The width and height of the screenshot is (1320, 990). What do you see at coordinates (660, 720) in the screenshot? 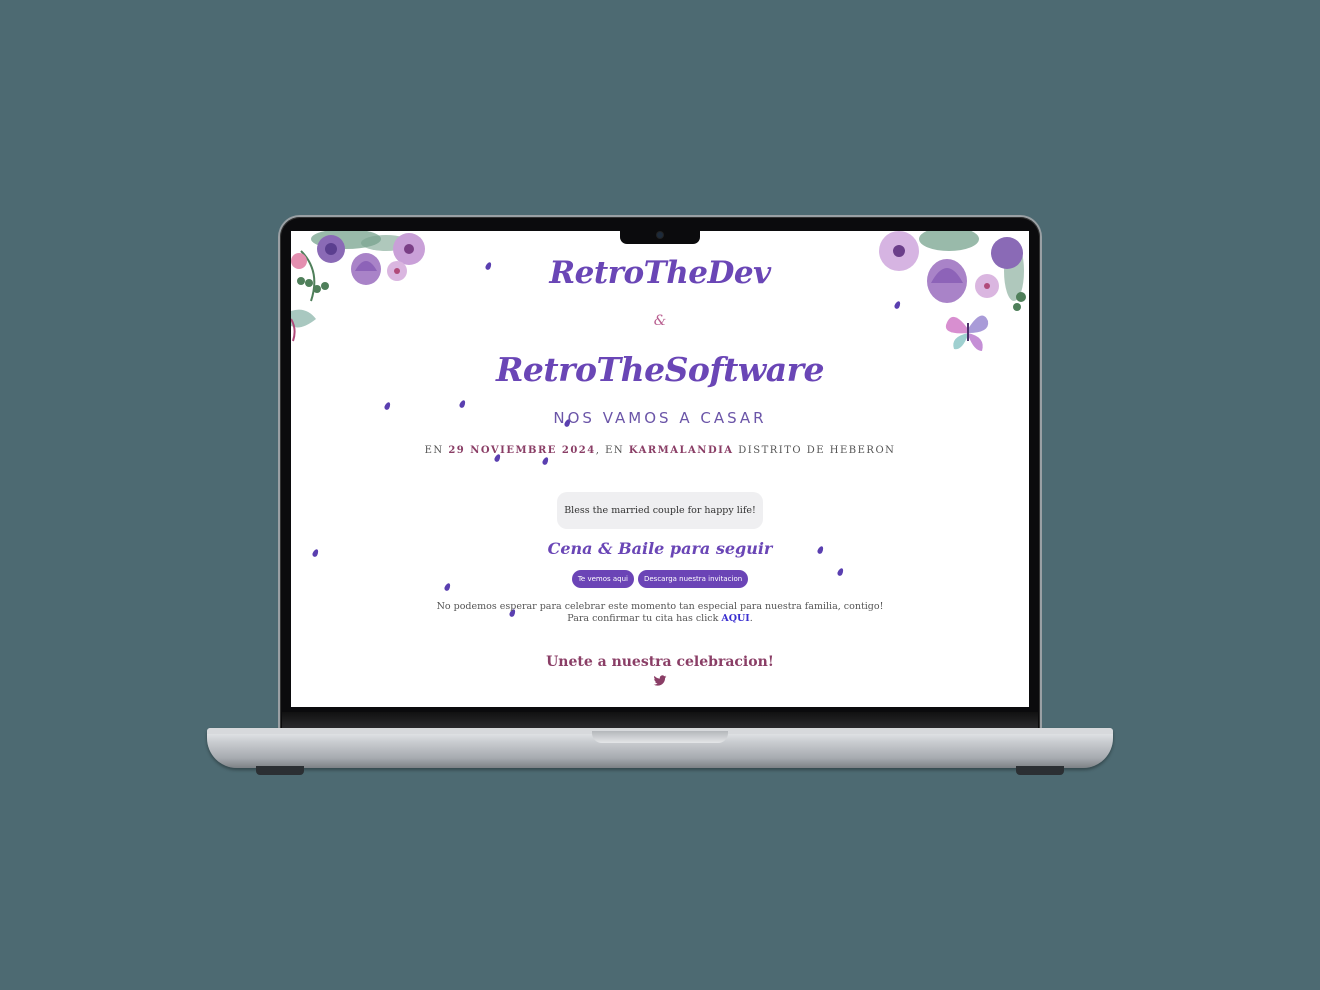
I see `laptop-hinge` at bounding box center [660, 720].